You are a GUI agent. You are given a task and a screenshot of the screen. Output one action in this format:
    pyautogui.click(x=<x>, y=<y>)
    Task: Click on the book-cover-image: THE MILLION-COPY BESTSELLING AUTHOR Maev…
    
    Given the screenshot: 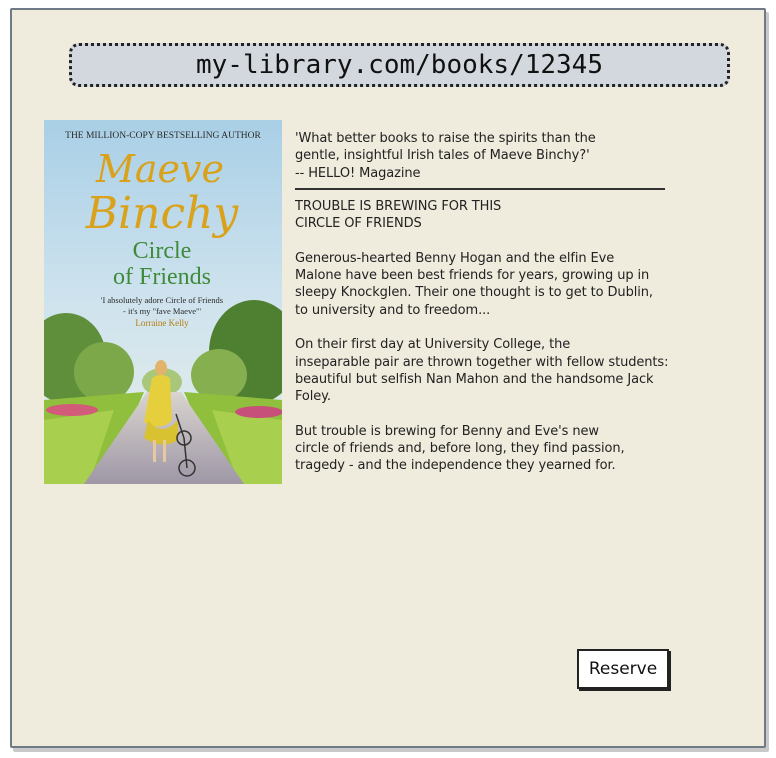 What is the action you would take?
    pyautogui.click(x=163, y=302)
    